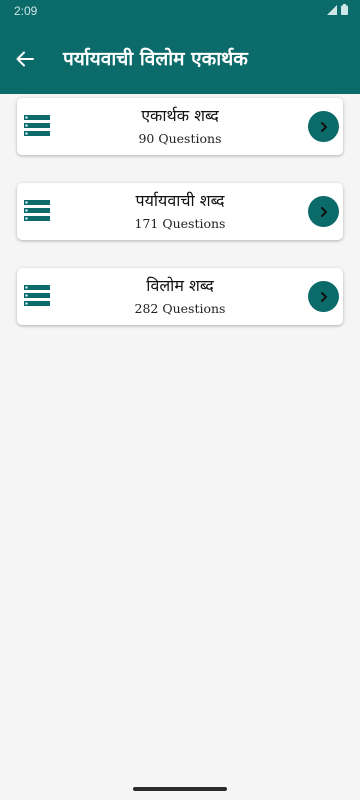  What do you see at coordinates (180, 12) in the screenshot?
I see `status-bar: 2:09` at bounding box center [180, 12].